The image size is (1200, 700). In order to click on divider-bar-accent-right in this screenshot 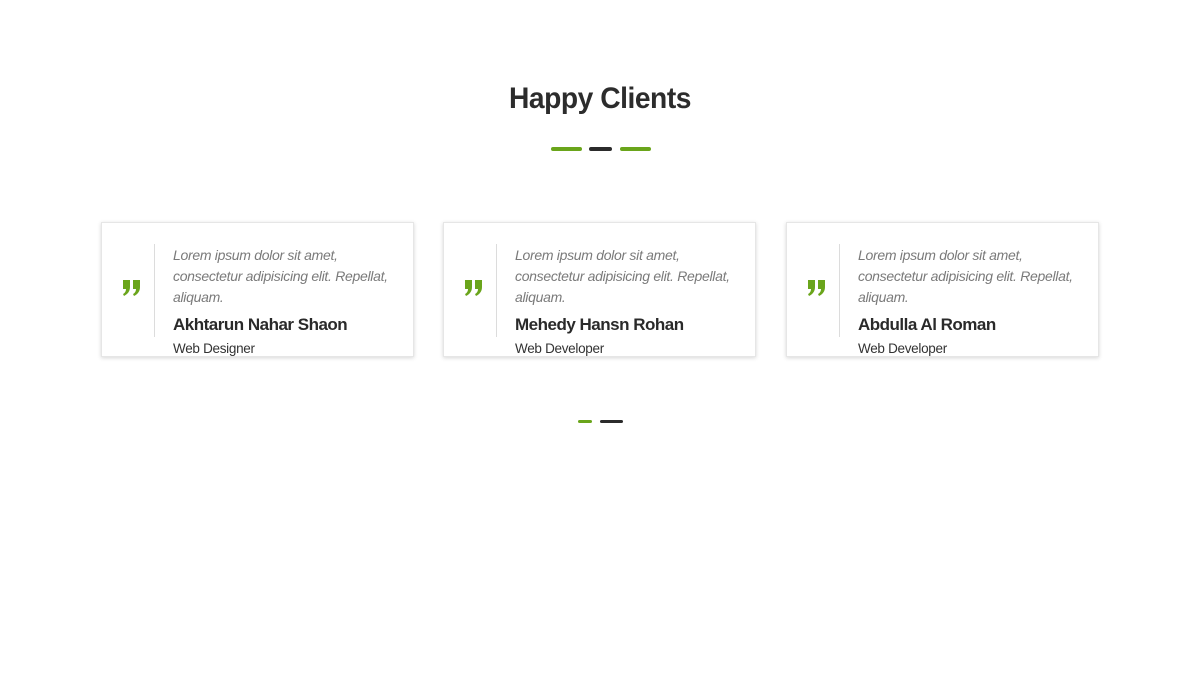, I will do `click(635, 149)`.